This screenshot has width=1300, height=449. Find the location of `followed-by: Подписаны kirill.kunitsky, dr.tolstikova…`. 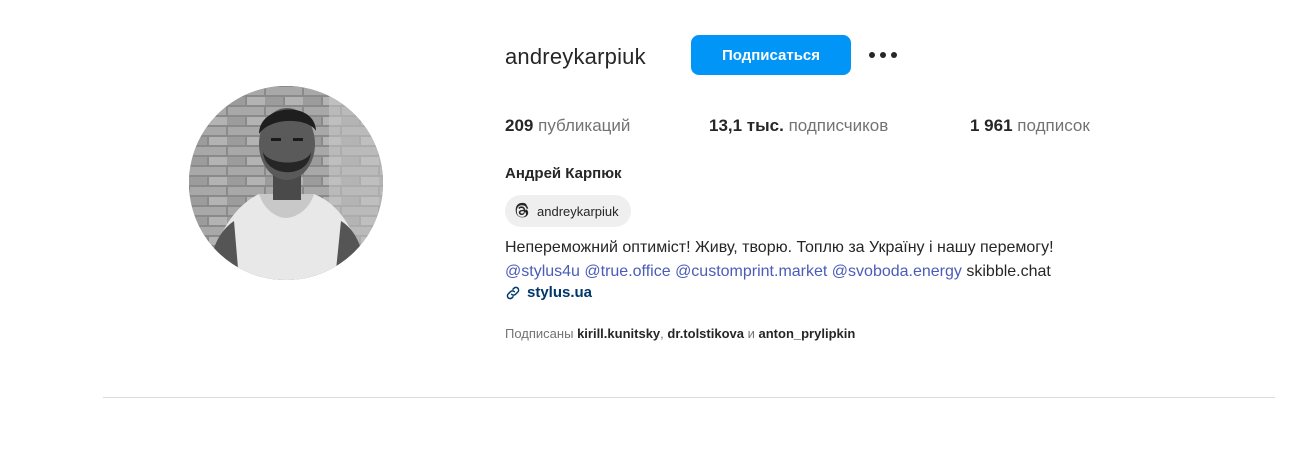

followed-by: Подписаны kirill.kunitsky, dr.tolstikova… is located at coordinates (680, 334).